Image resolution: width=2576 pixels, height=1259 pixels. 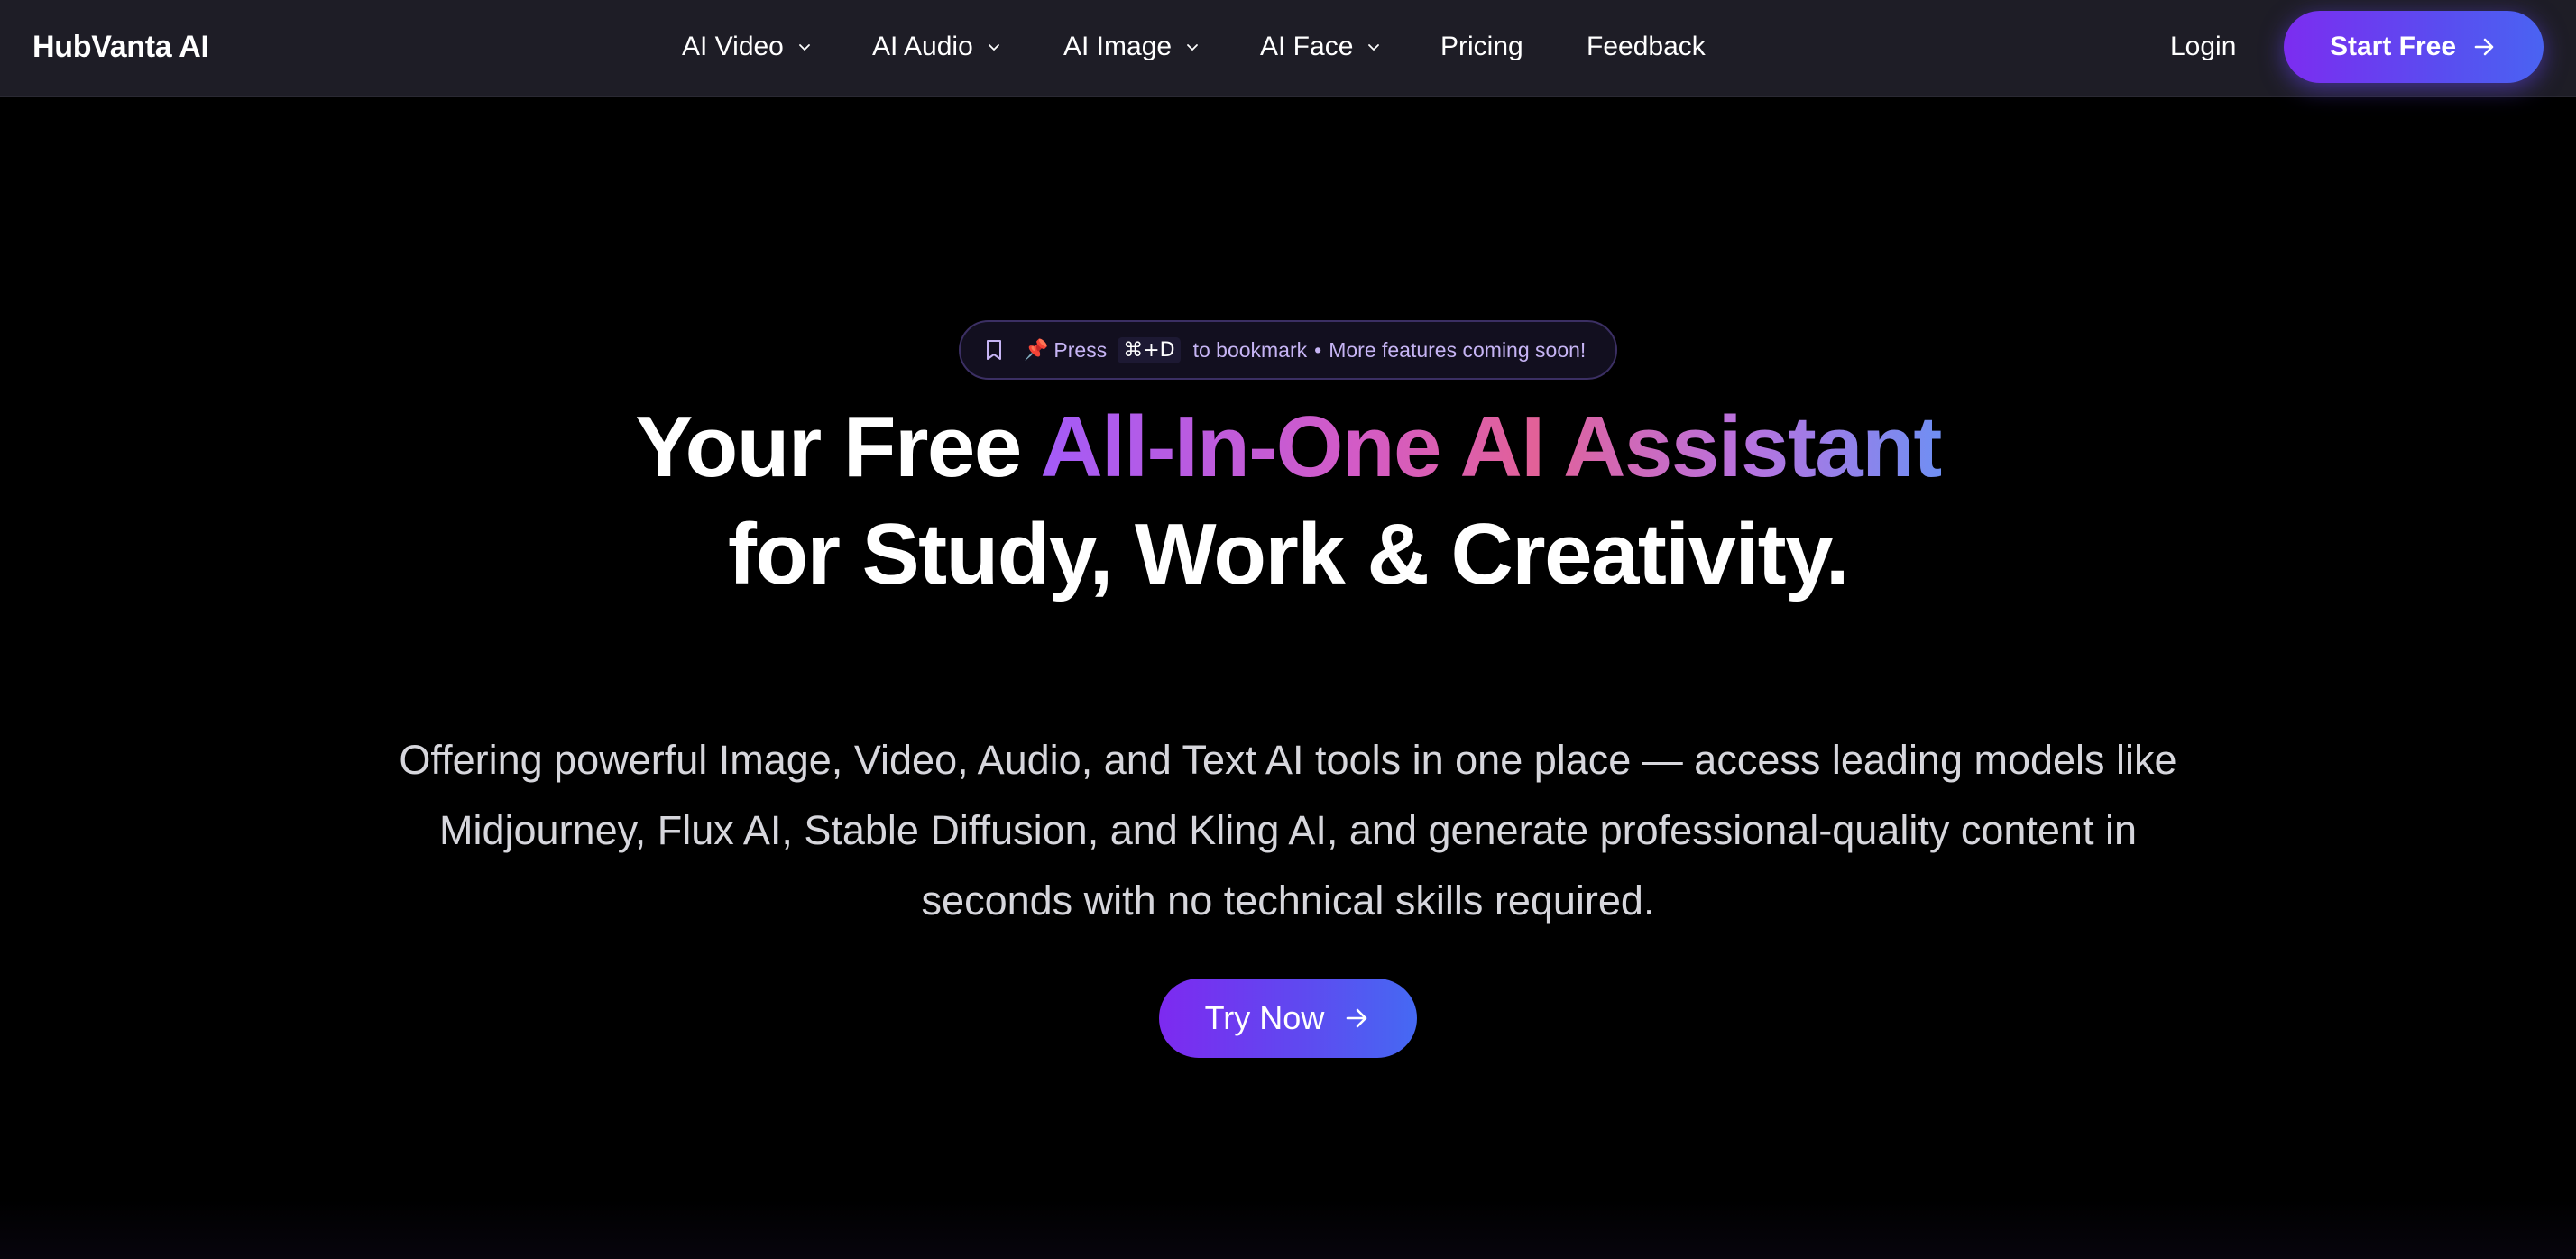 I want to click on hero-headline-line1: Your Free All-In-One AI Assistant, so click(x=1288, y=447).